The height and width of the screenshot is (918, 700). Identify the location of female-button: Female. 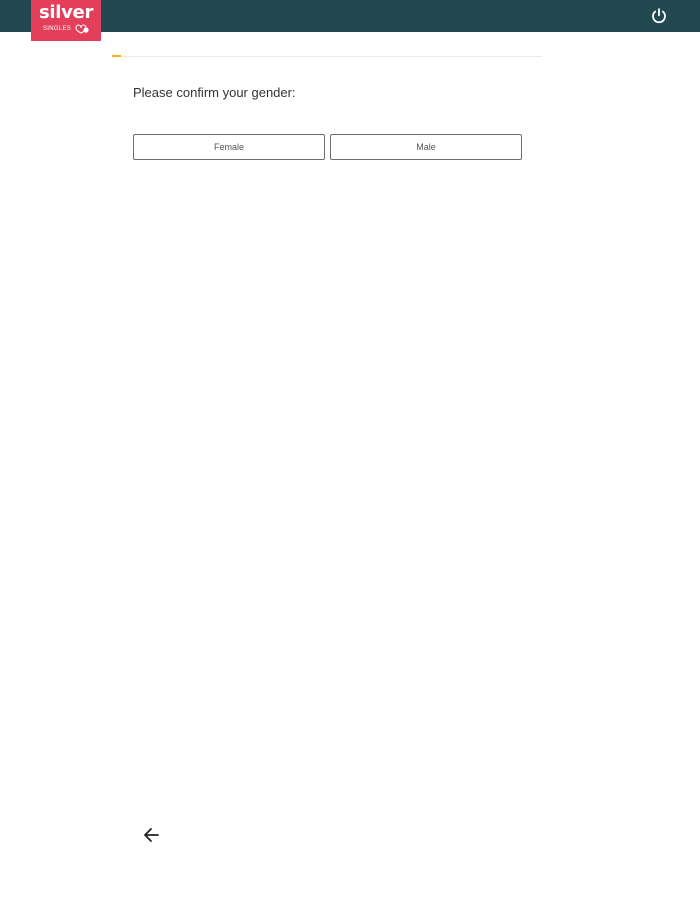
(229, 147).